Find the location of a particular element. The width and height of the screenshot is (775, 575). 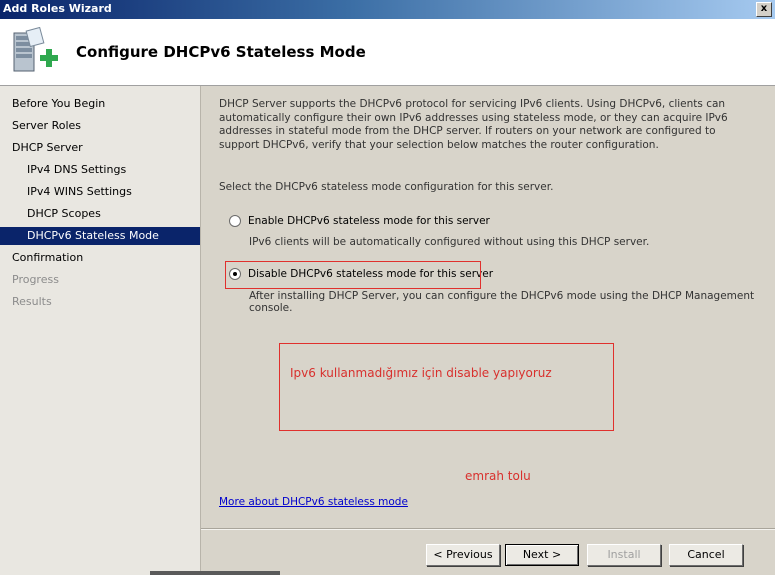

server-add-icon is located at coordinates (35, 49).